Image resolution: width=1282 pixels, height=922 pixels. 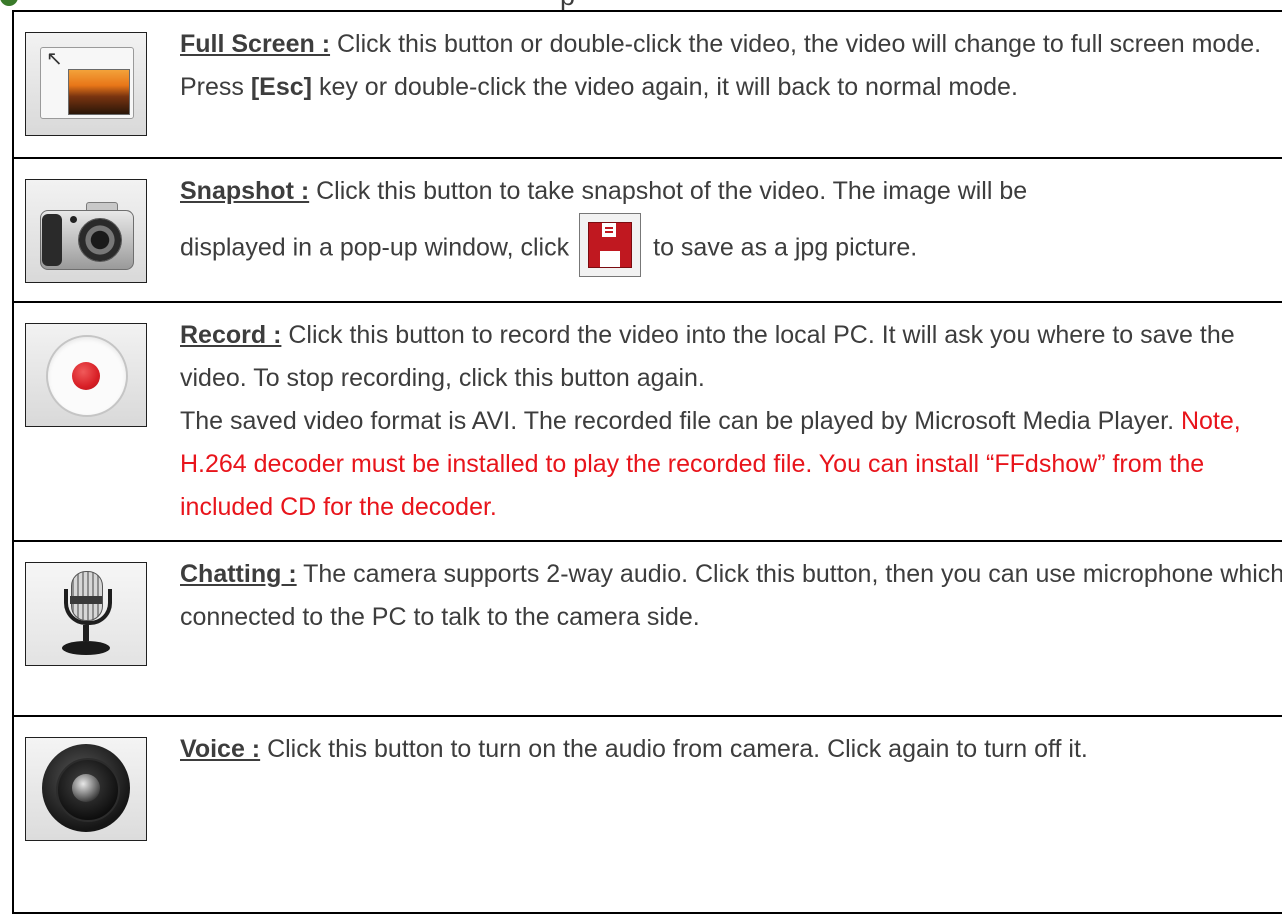 What do you see at coordinates (86, 789) in the screenshot?
I see `speaker-icon` at bounding box center [86, 789].